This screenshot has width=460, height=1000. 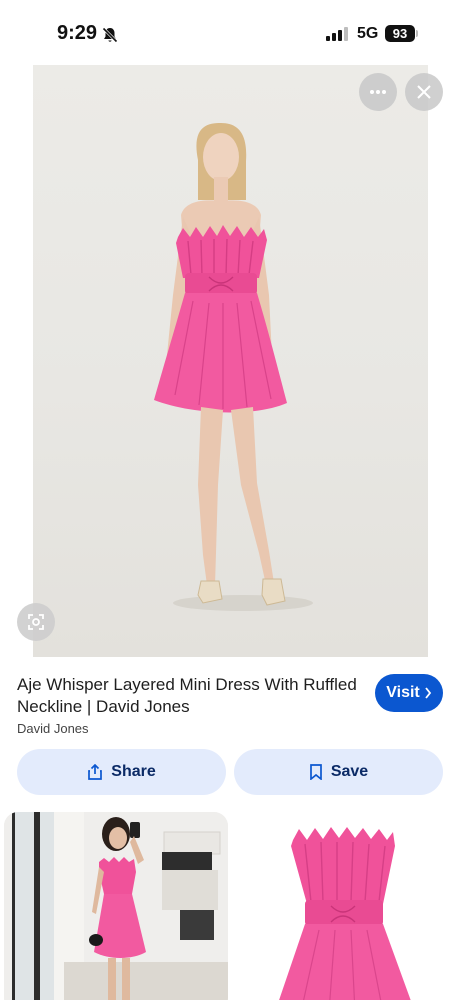 I want to click on save-label: Save, so click(x=349, y=771).